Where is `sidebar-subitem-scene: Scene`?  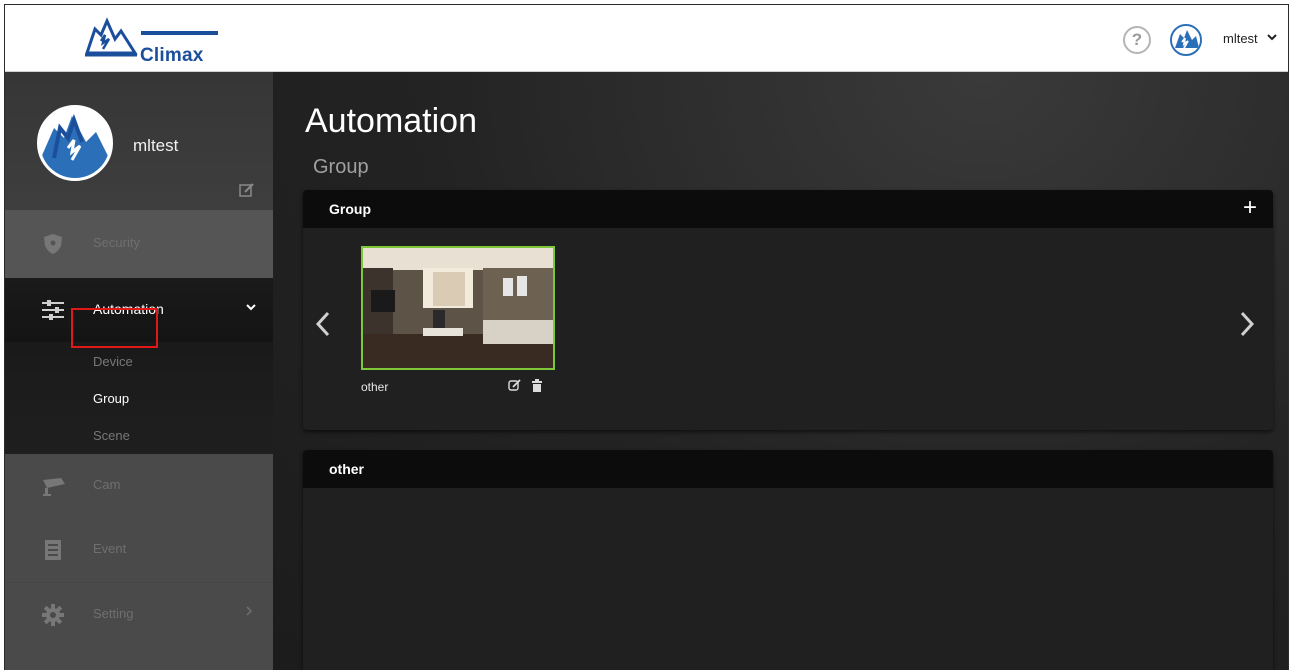 sidebar-subitem-scene: Scene is located at coordinates (111, 435).